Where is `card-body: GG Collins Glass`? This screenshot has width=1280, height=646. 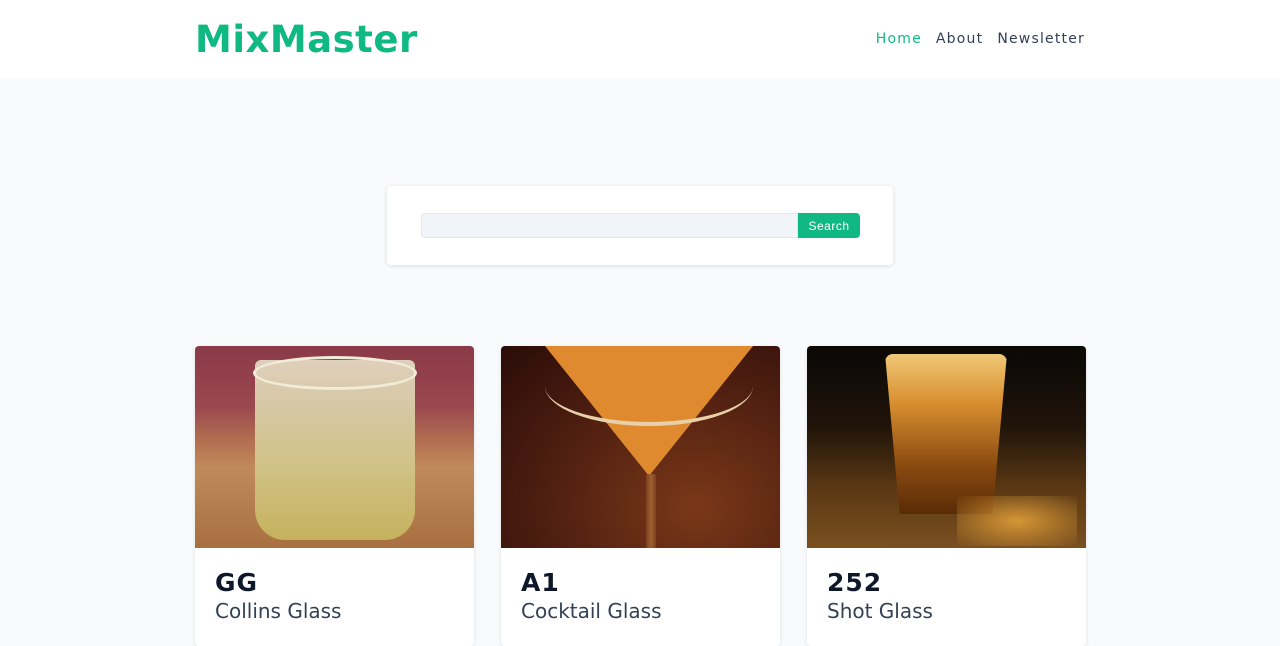
card-body: GG Collins Glass is located at coordinates (334, 585).